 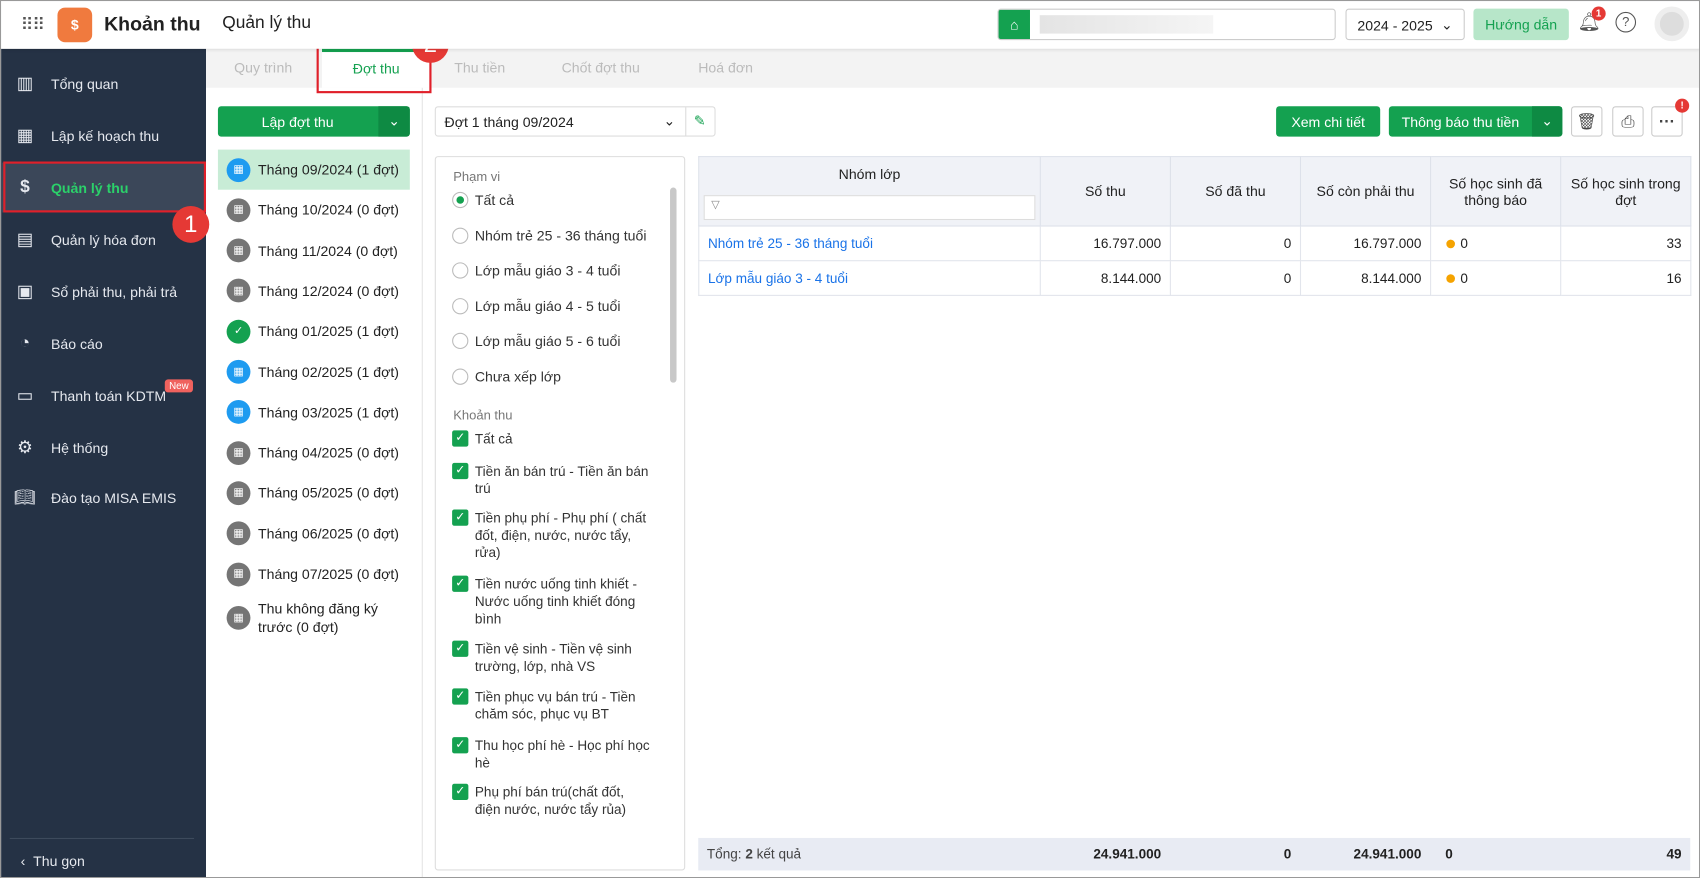 What do you see at coordinates (103, 239) in the screenshot?
I see `sidebar-item-label: Quản lý hóa đơn` at bounding box center [103, 239].